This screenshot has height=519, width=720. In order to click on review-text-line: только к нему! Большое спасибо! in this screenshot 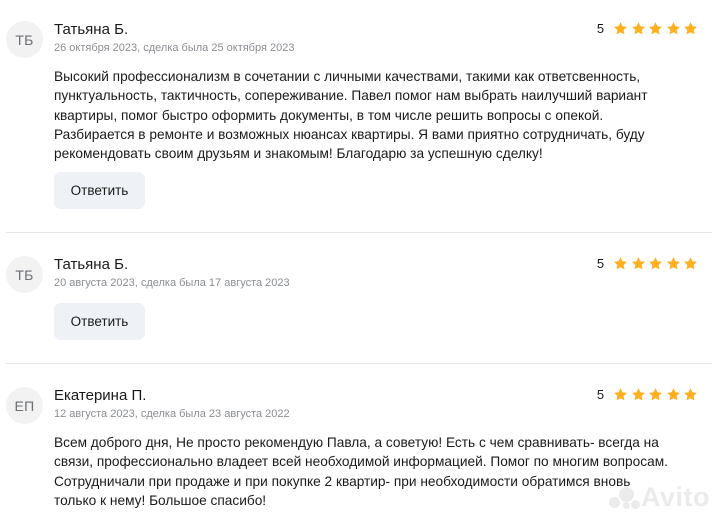, I will do `click(160, 500)`.